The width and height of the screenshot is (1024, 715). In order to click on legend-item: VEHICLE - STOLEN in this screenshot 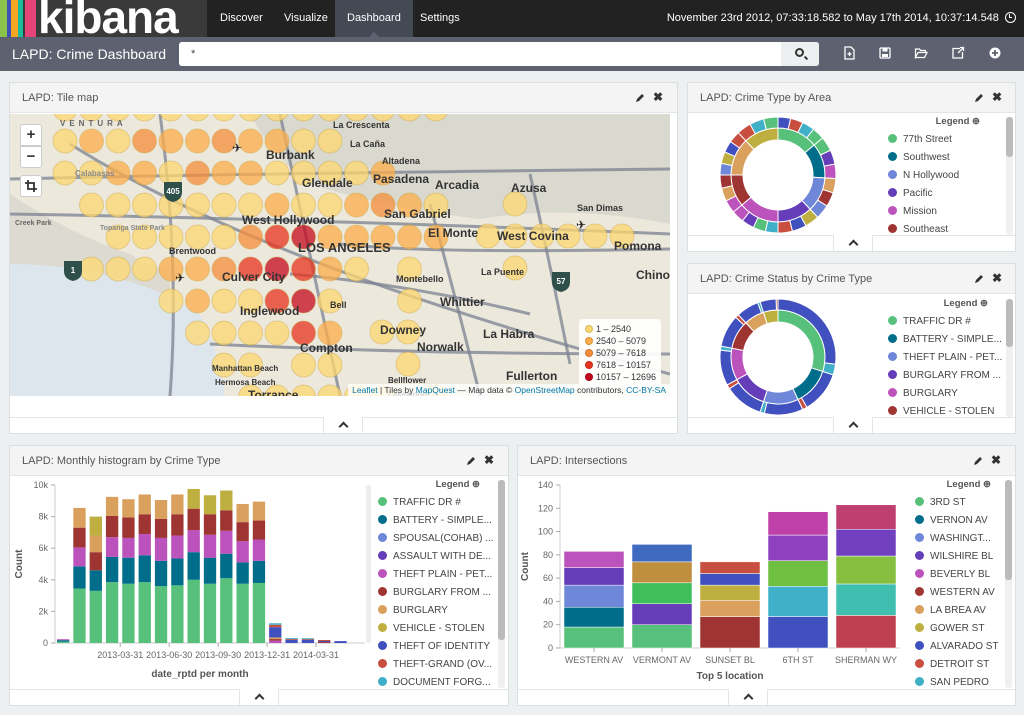, I will do `click(438, 629)`.